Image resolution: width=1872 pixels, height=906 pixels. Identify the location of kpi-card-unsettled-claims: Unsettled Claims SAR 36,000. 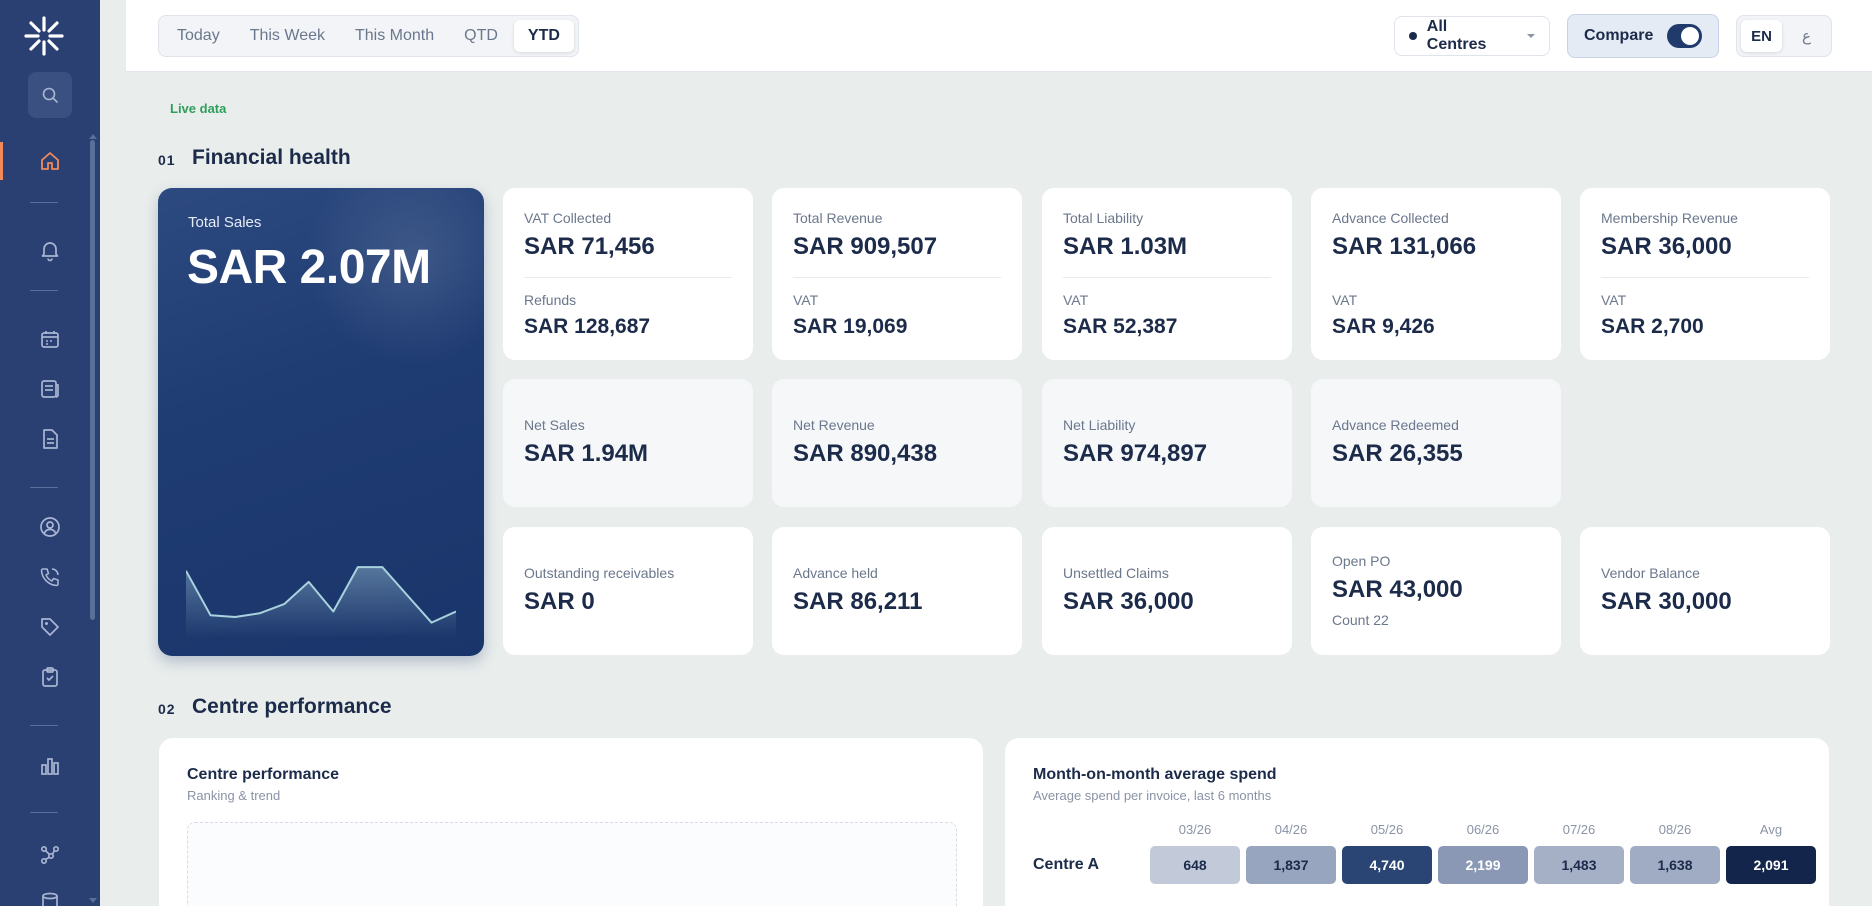
(1167, 591).